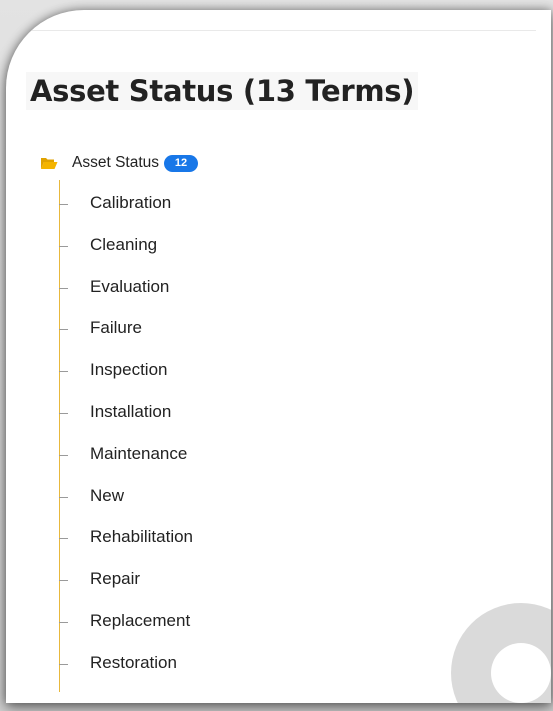  What do you see at coordinates (126, 506) in the screenshot?
I see `tree-item: New` at bounding box center [126, 506].